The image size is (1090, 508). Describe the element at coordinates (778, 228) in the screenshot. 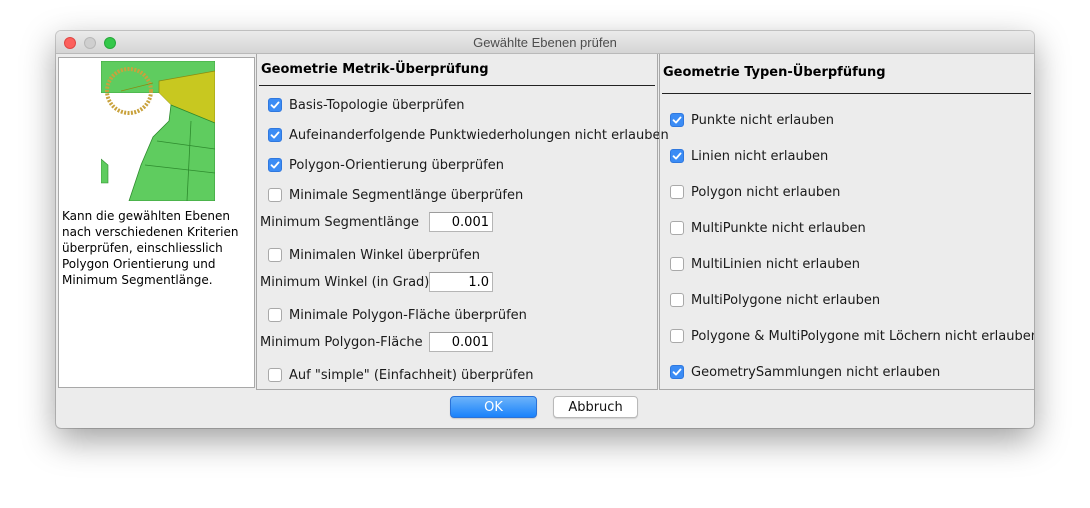

I see `checkbox-label: MultiPunkte nicht erlauben` at that location.